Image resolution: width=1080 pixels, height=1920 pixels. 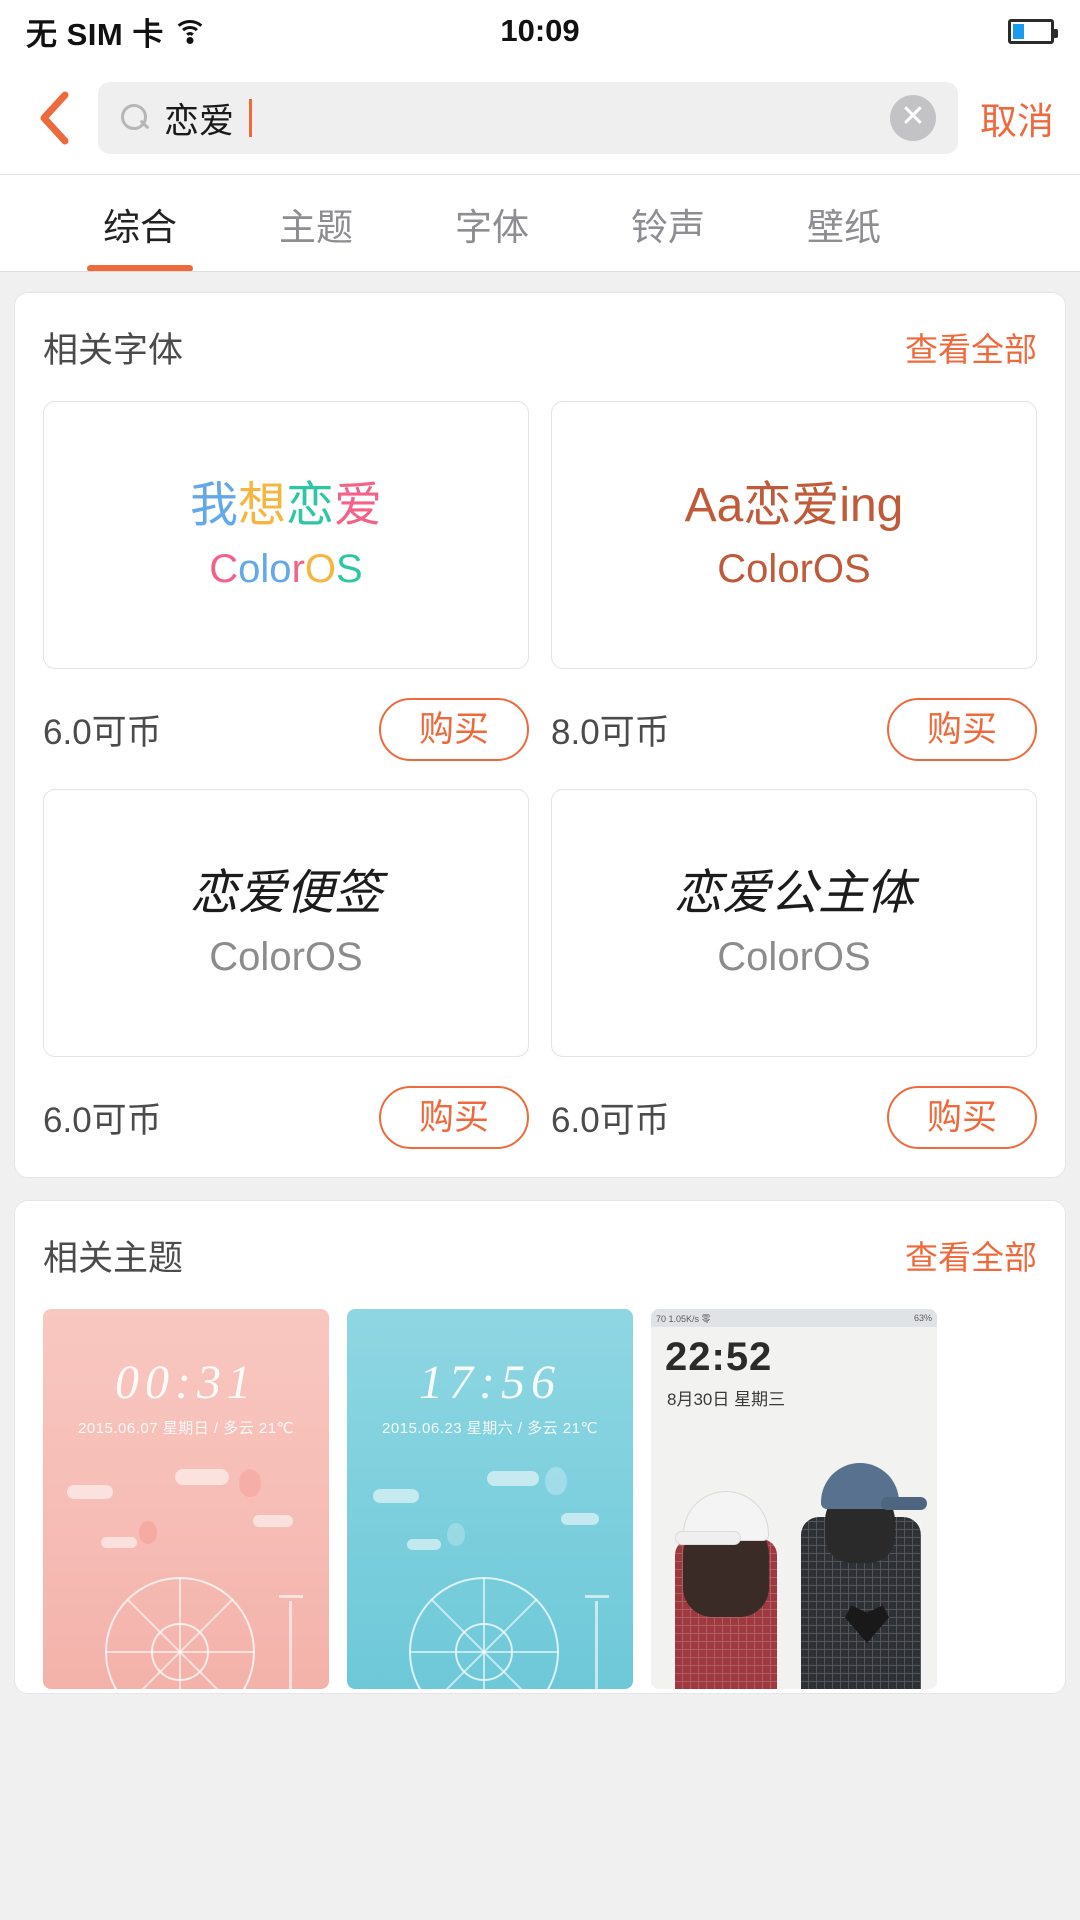 I want to click on theme-status-left-2: 70 1.05K/s 零, so click(x=683, y=1318).